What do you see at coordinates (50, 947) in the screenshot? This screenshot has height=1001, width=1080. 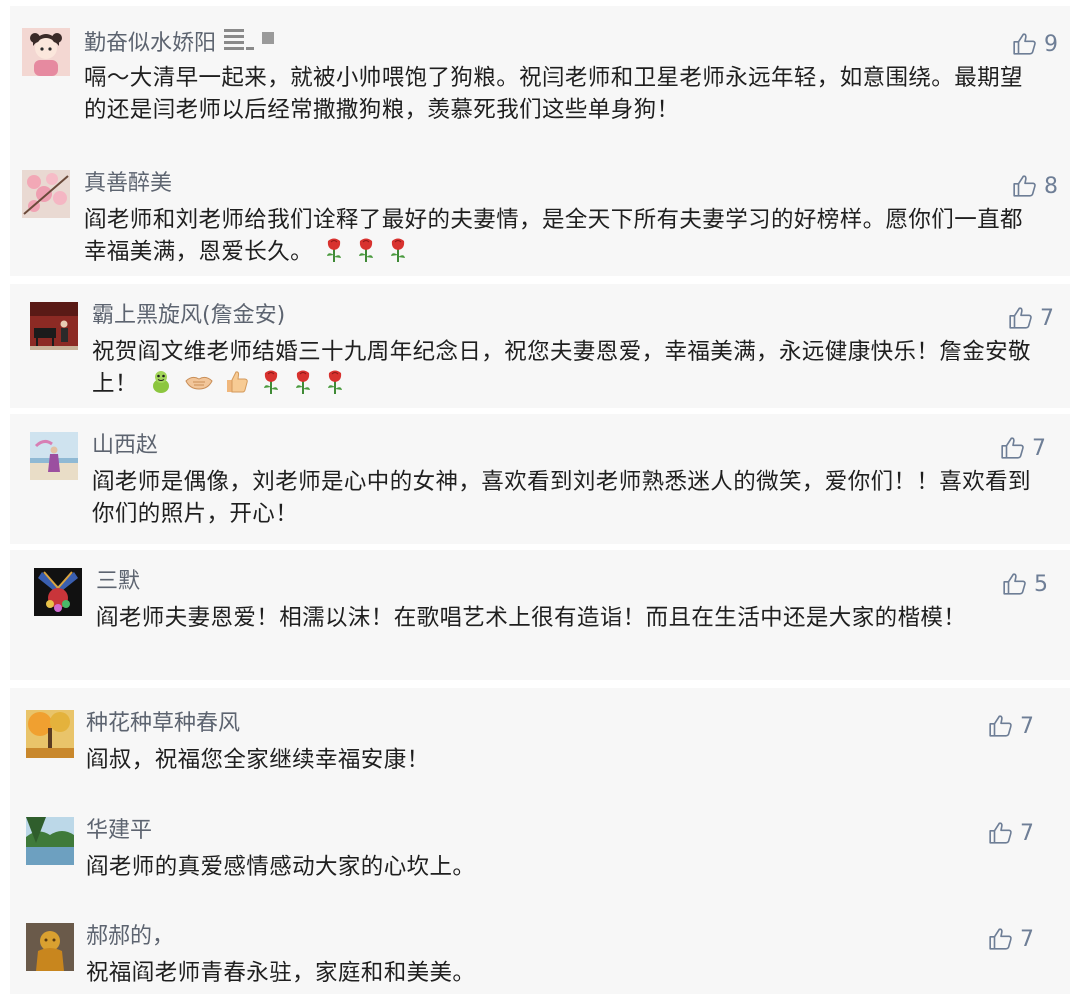 I see `golden-statue-avatar` at bounding box center [50, 947].